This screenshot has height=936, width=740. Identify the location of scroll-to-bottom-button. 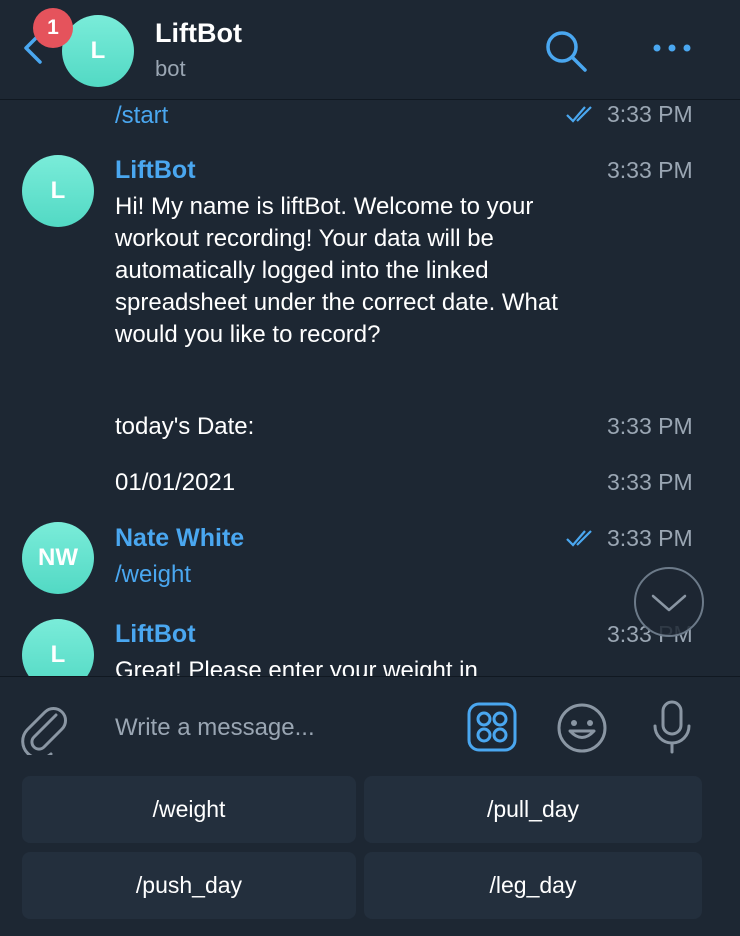
(669, 602).